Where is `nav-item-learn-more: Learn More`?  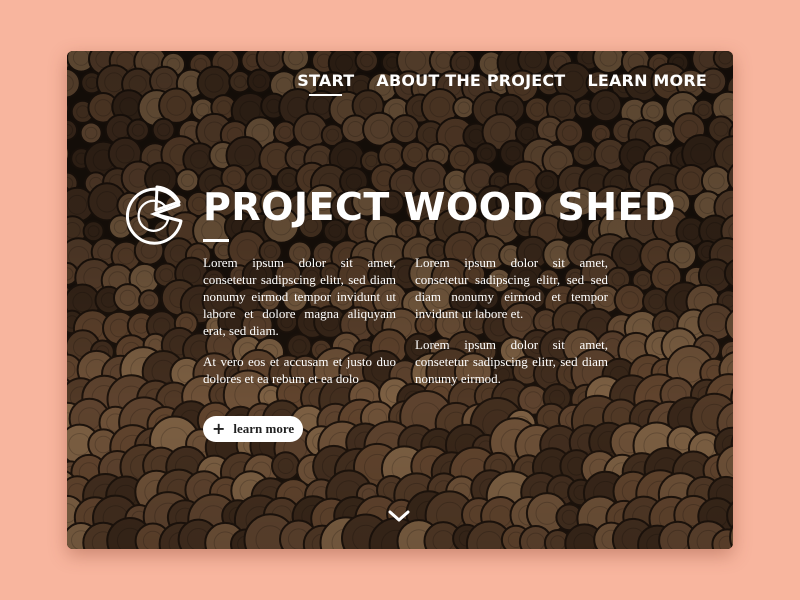 nav-item-learn-more: Learn More is located at coordinates (647, 83).